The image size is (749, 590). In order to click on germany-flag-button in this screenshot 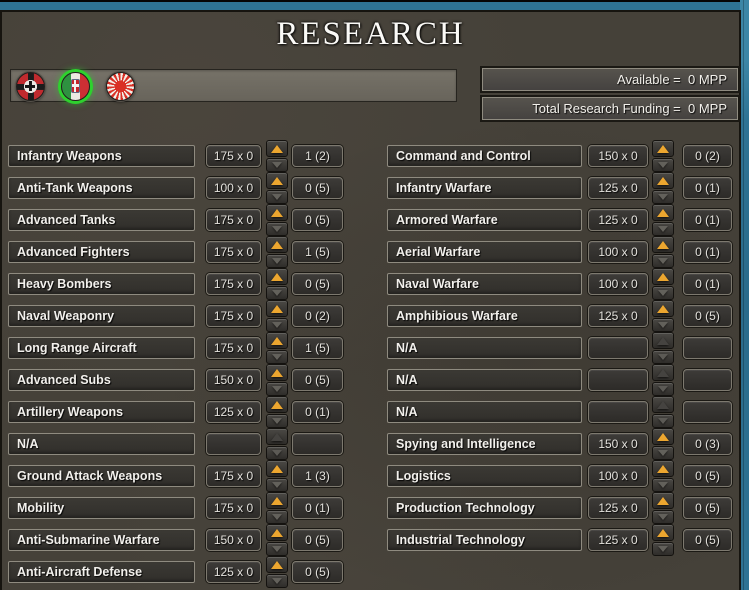, I will do `click(30, 86)`.